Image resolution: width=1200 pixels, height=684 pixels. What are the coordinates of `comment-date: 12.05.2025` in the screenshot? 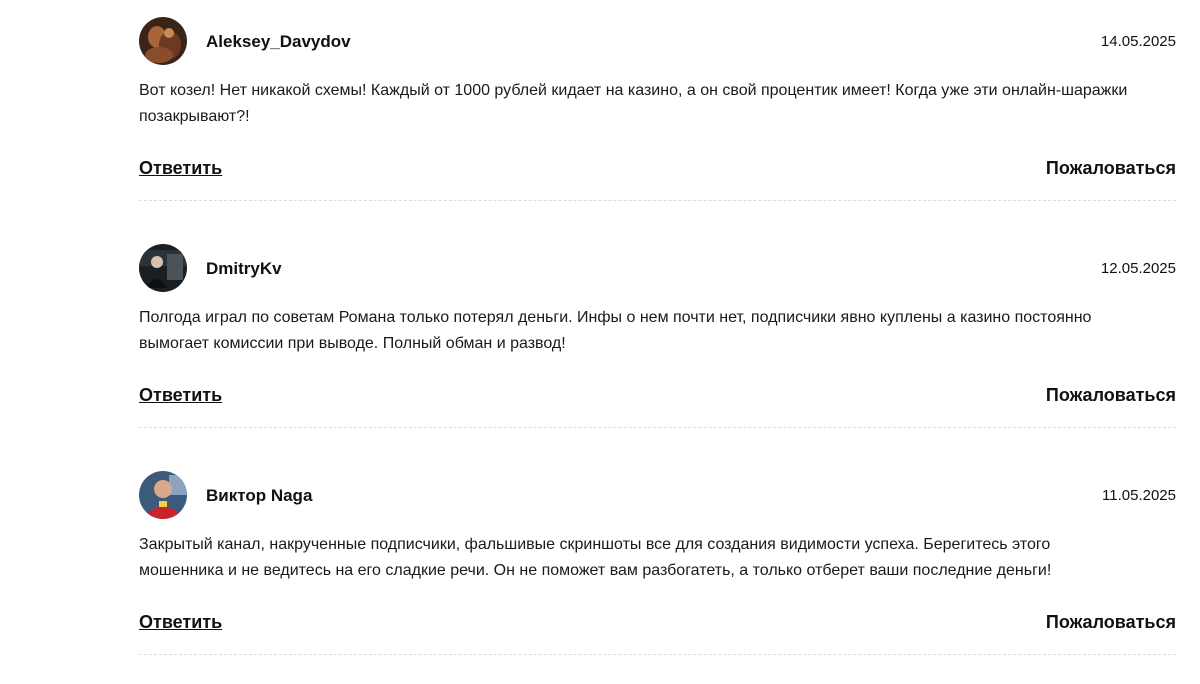 It's located at (1138, 268).